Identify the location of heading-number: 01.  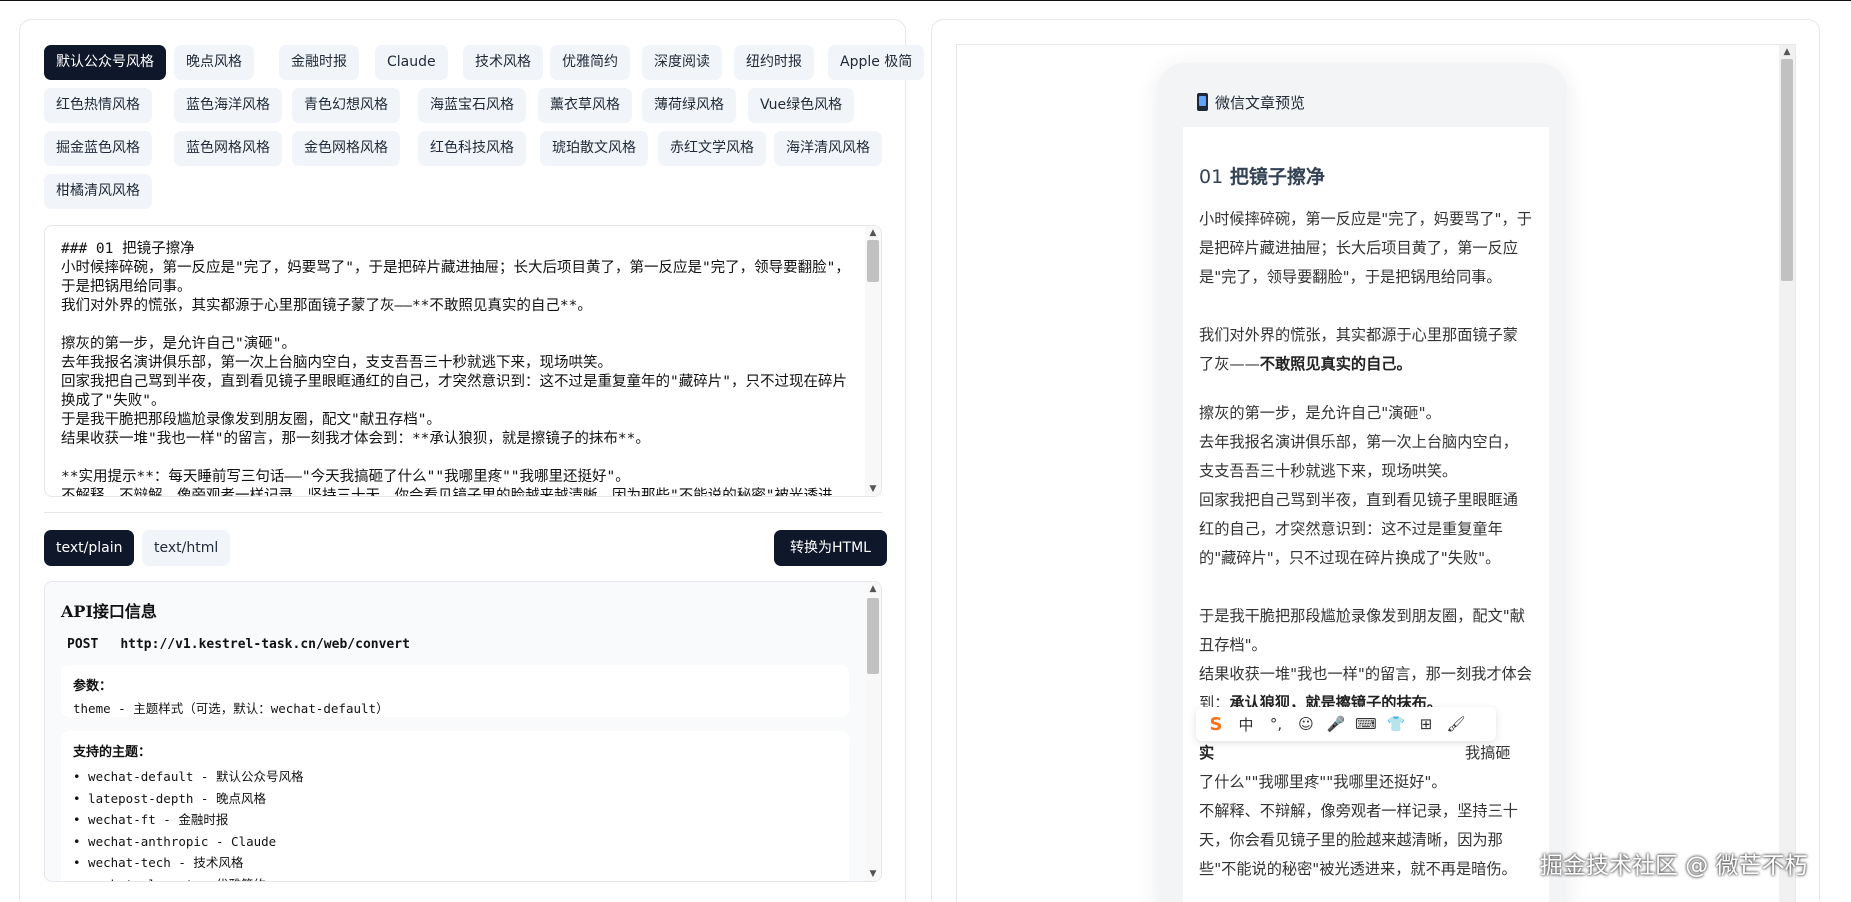
(1211, 177).